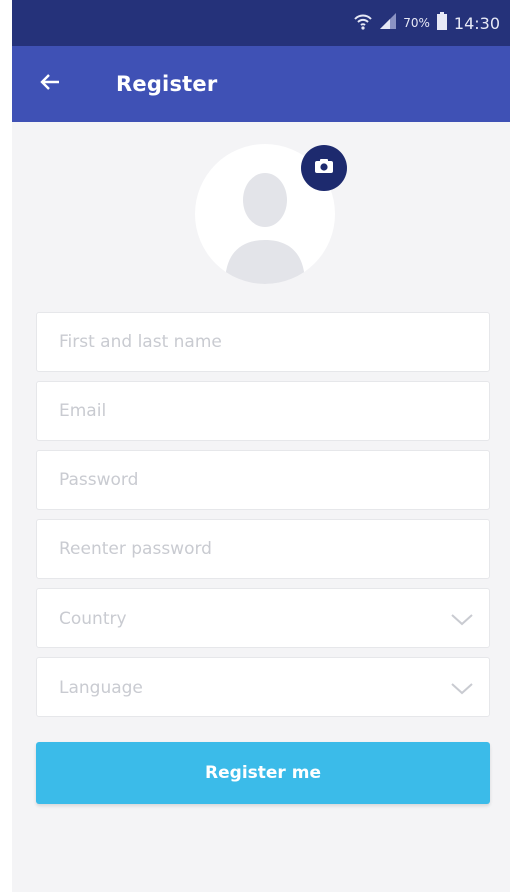 The image size is (510, 892). What do you see at coordinates (261, 84) in the screenshot?
I see `app-bar: Register` at bounding box center [261, 84].